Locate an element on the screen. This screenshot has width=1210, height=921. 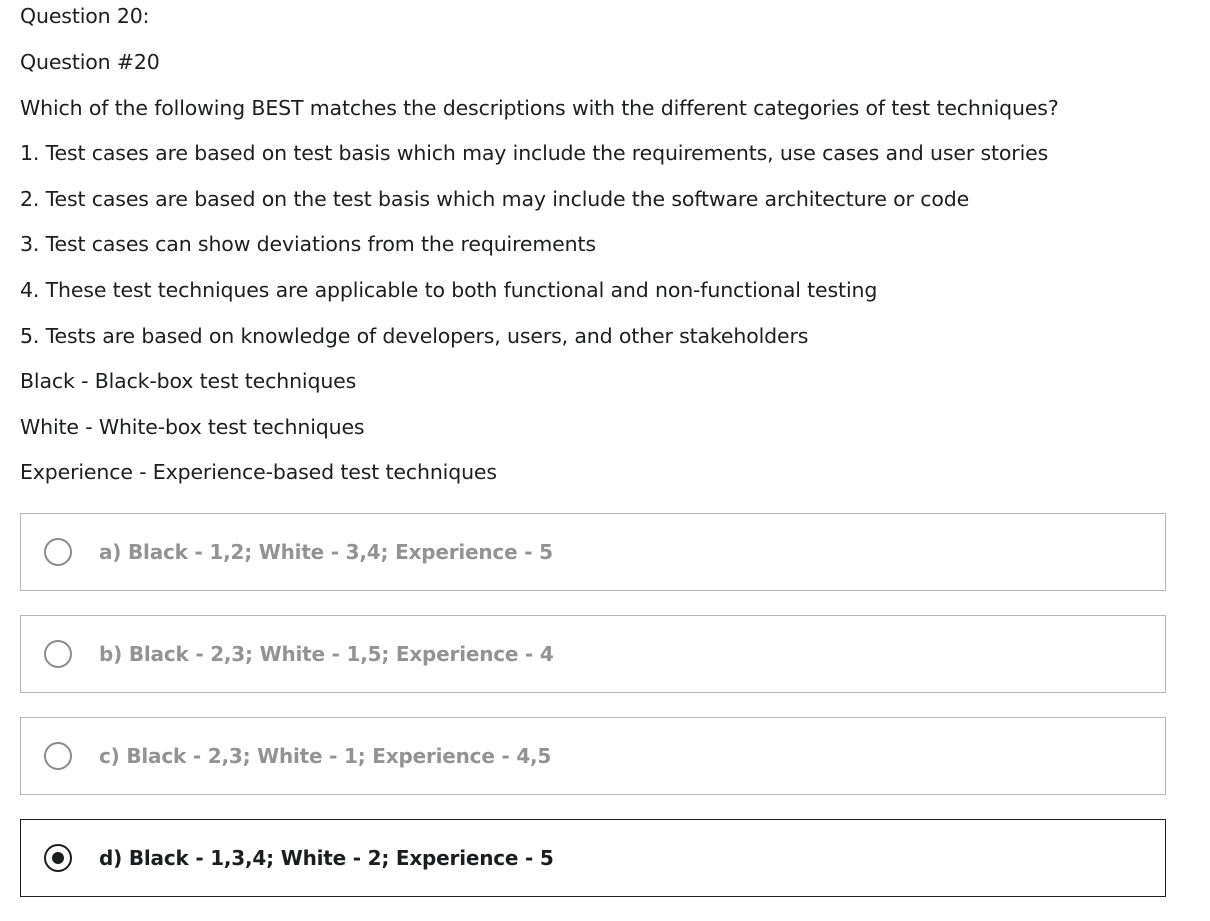
legend-white: White - White-box test techniques is located at coordinates (192, 427).